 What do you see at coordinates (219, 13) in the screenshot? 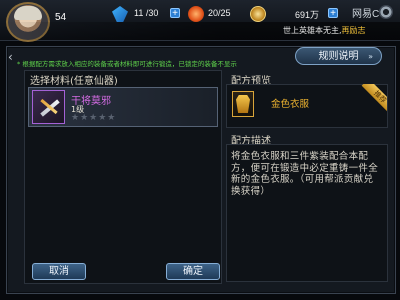
I see `energy-value: 20/25` at bounding box center [219, 13].